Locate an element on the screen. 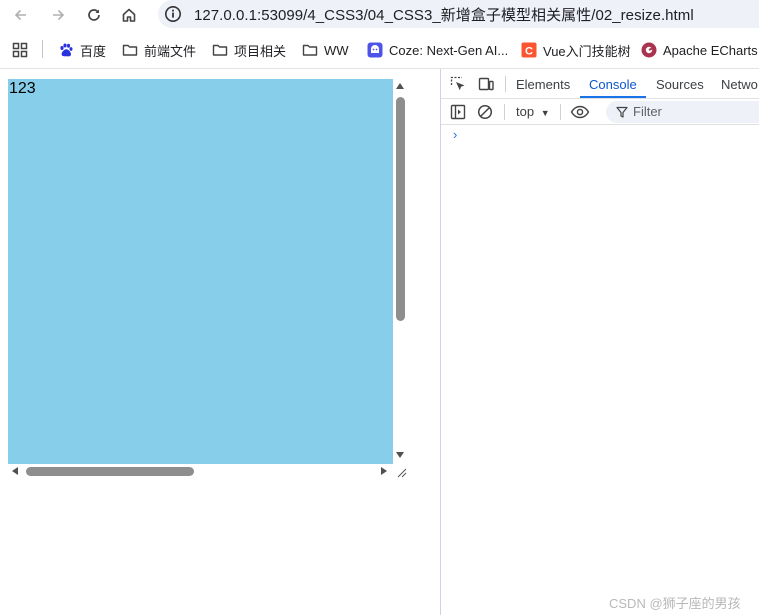  clear-console-button is located at coordinates (485, 112).